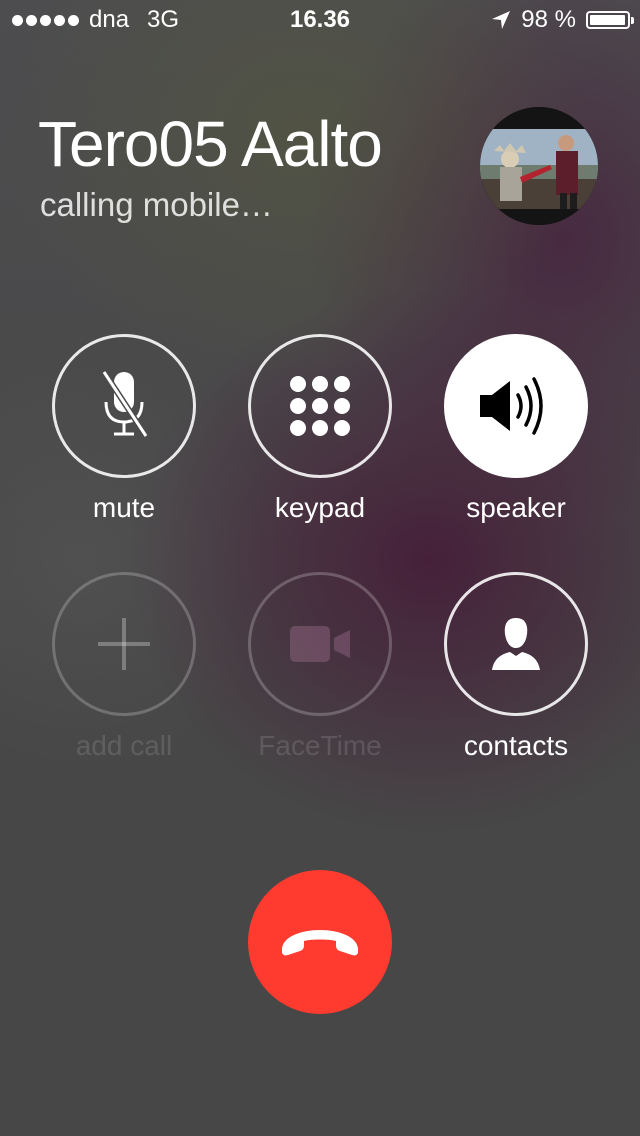  What do you see at coordinates (516, 745) in the screenshot?
I see `contacts-label: contacts` at bounding box center [516, 745].